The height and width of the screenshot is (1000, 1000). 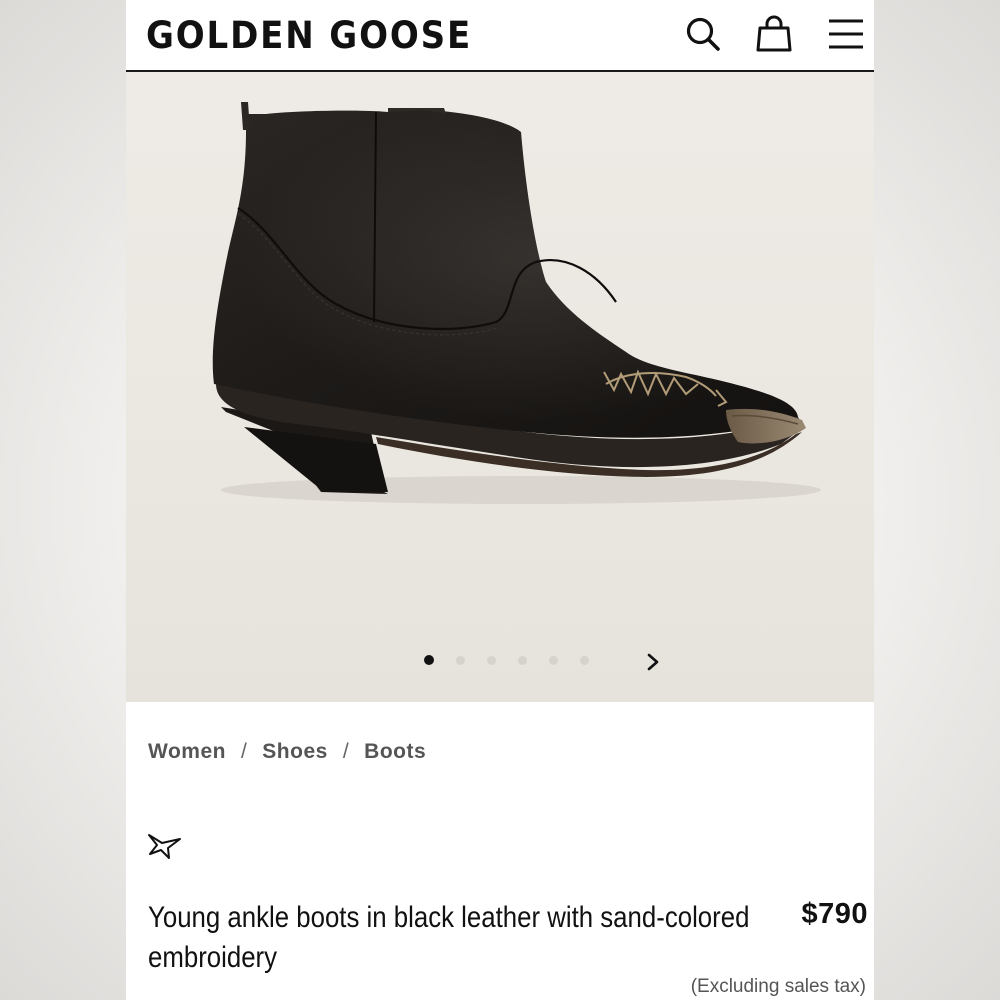 I want to click on breadcrumb-item-shoes: Shoes, so click(x=295, y=752).